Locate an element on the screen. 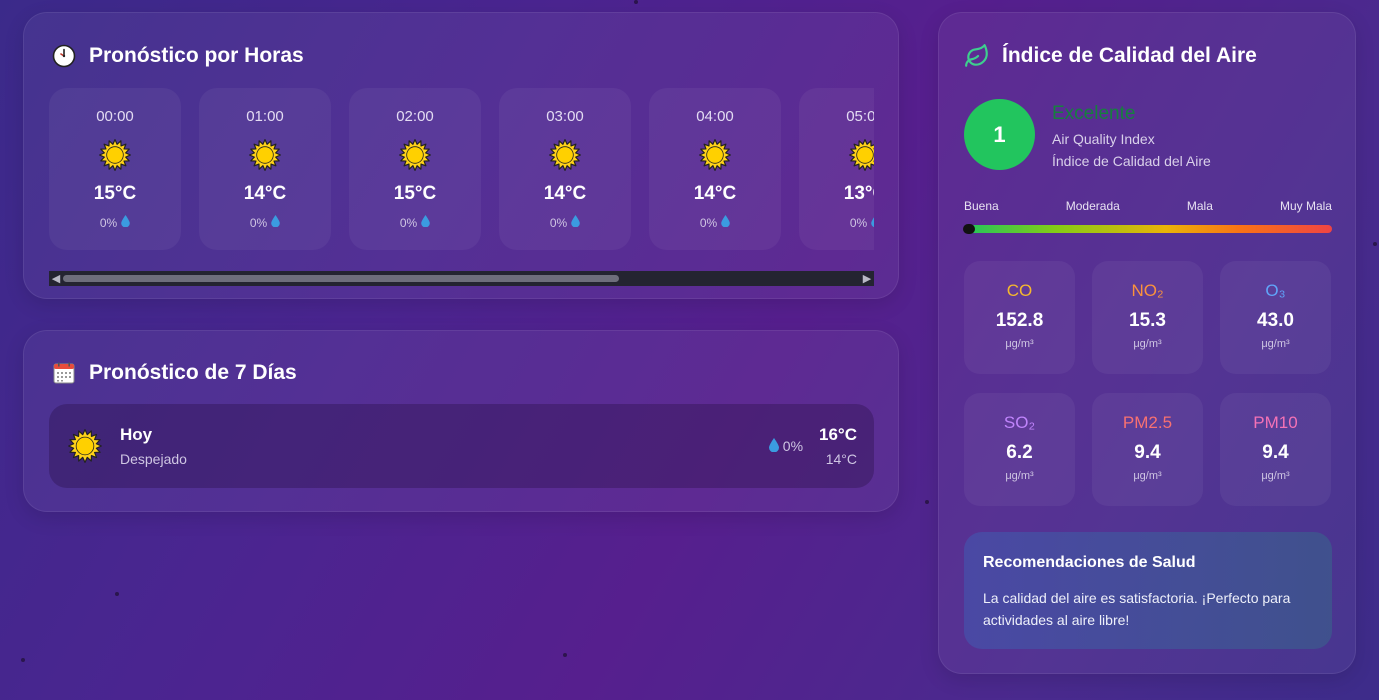  leaf-icon is located at coordinates (977, 56).